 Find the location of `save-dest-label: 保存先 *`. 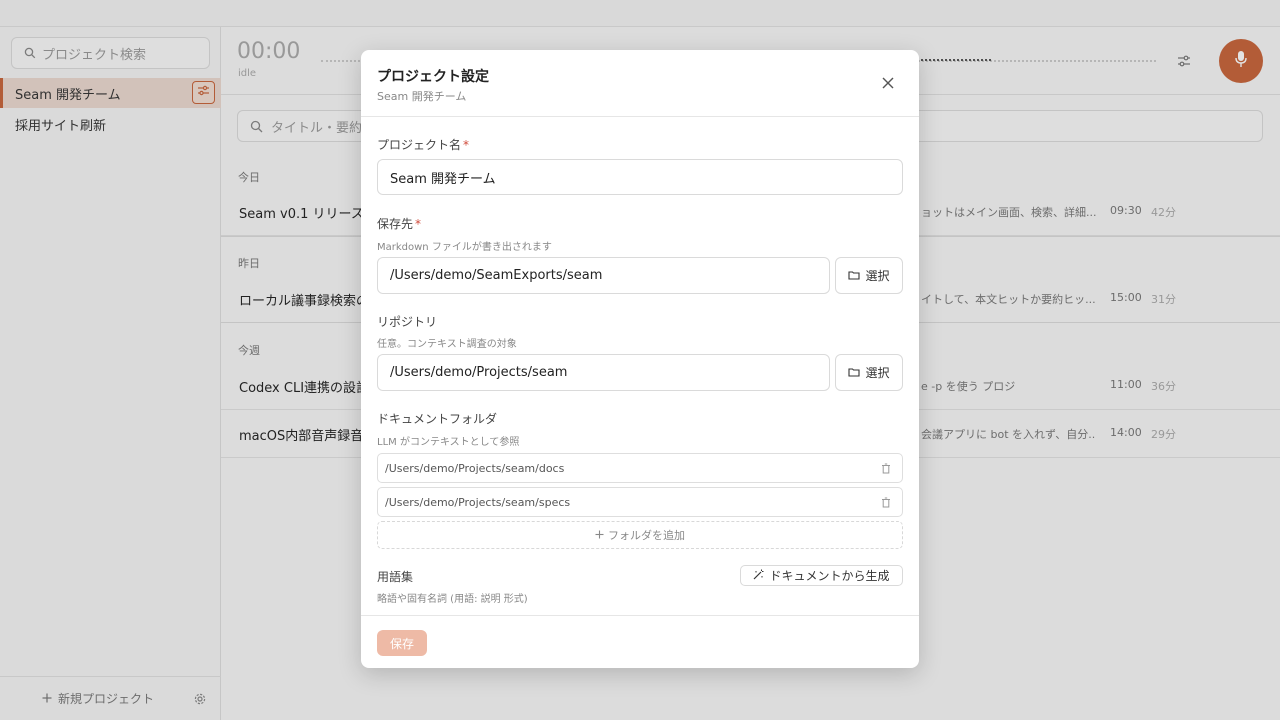

save-dest-label: 保存先 * is located at coordinates (399, 223).